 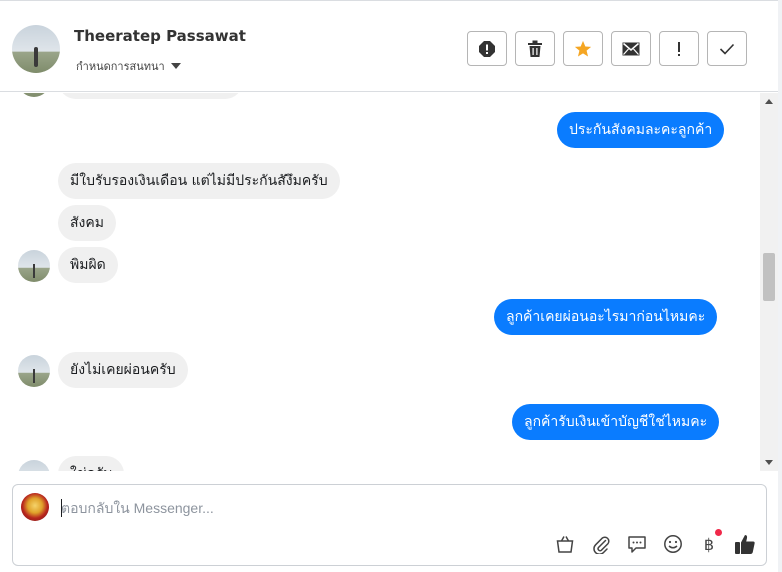 I want to click on check-done-icon, so click(x=727, y=49).